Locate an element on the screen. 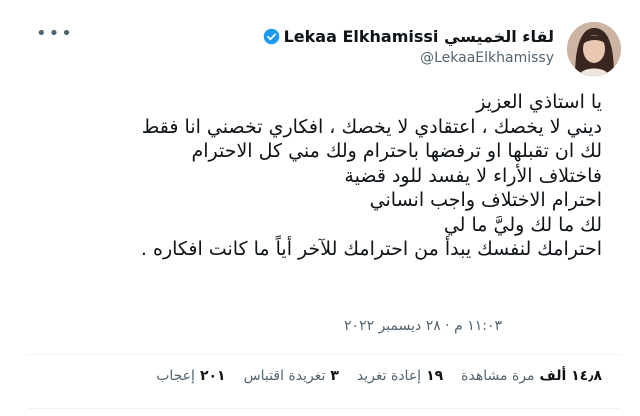 This screenshot has width=640, height=416. tweet-timestamp: ١١:٠٣ م · ٢٨ ديسمبر ٢٠٢٢ is located at coordinates (423, 326).